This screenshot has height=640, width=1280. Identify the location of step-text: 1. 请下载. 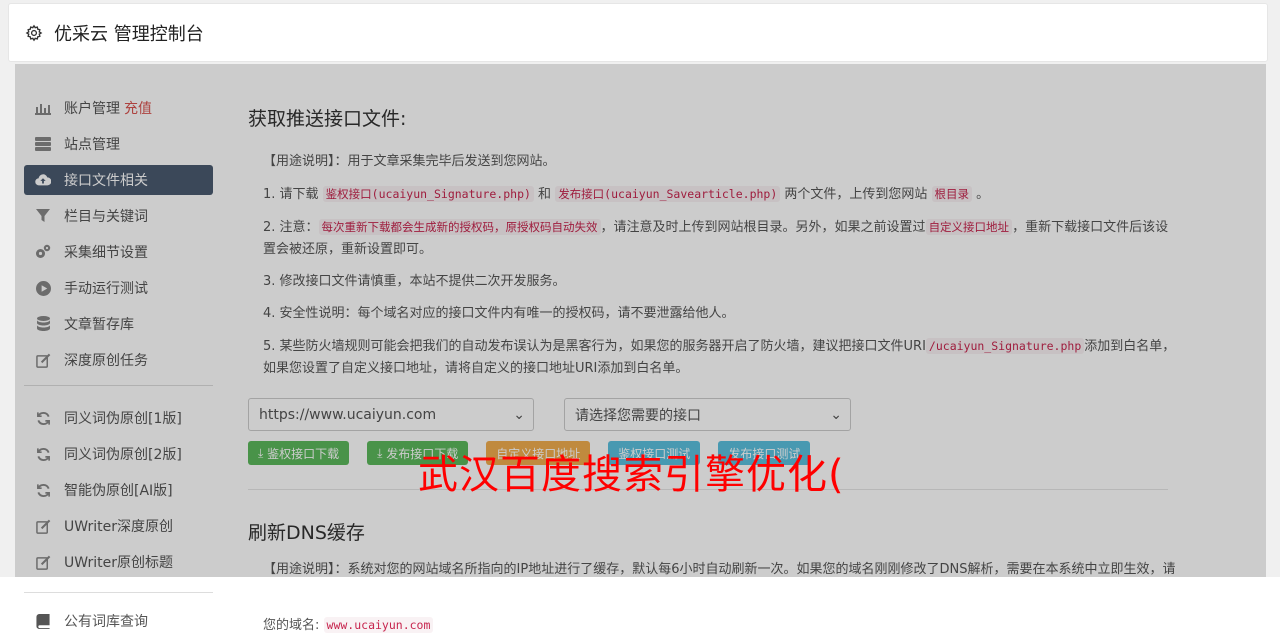
(293, 194).